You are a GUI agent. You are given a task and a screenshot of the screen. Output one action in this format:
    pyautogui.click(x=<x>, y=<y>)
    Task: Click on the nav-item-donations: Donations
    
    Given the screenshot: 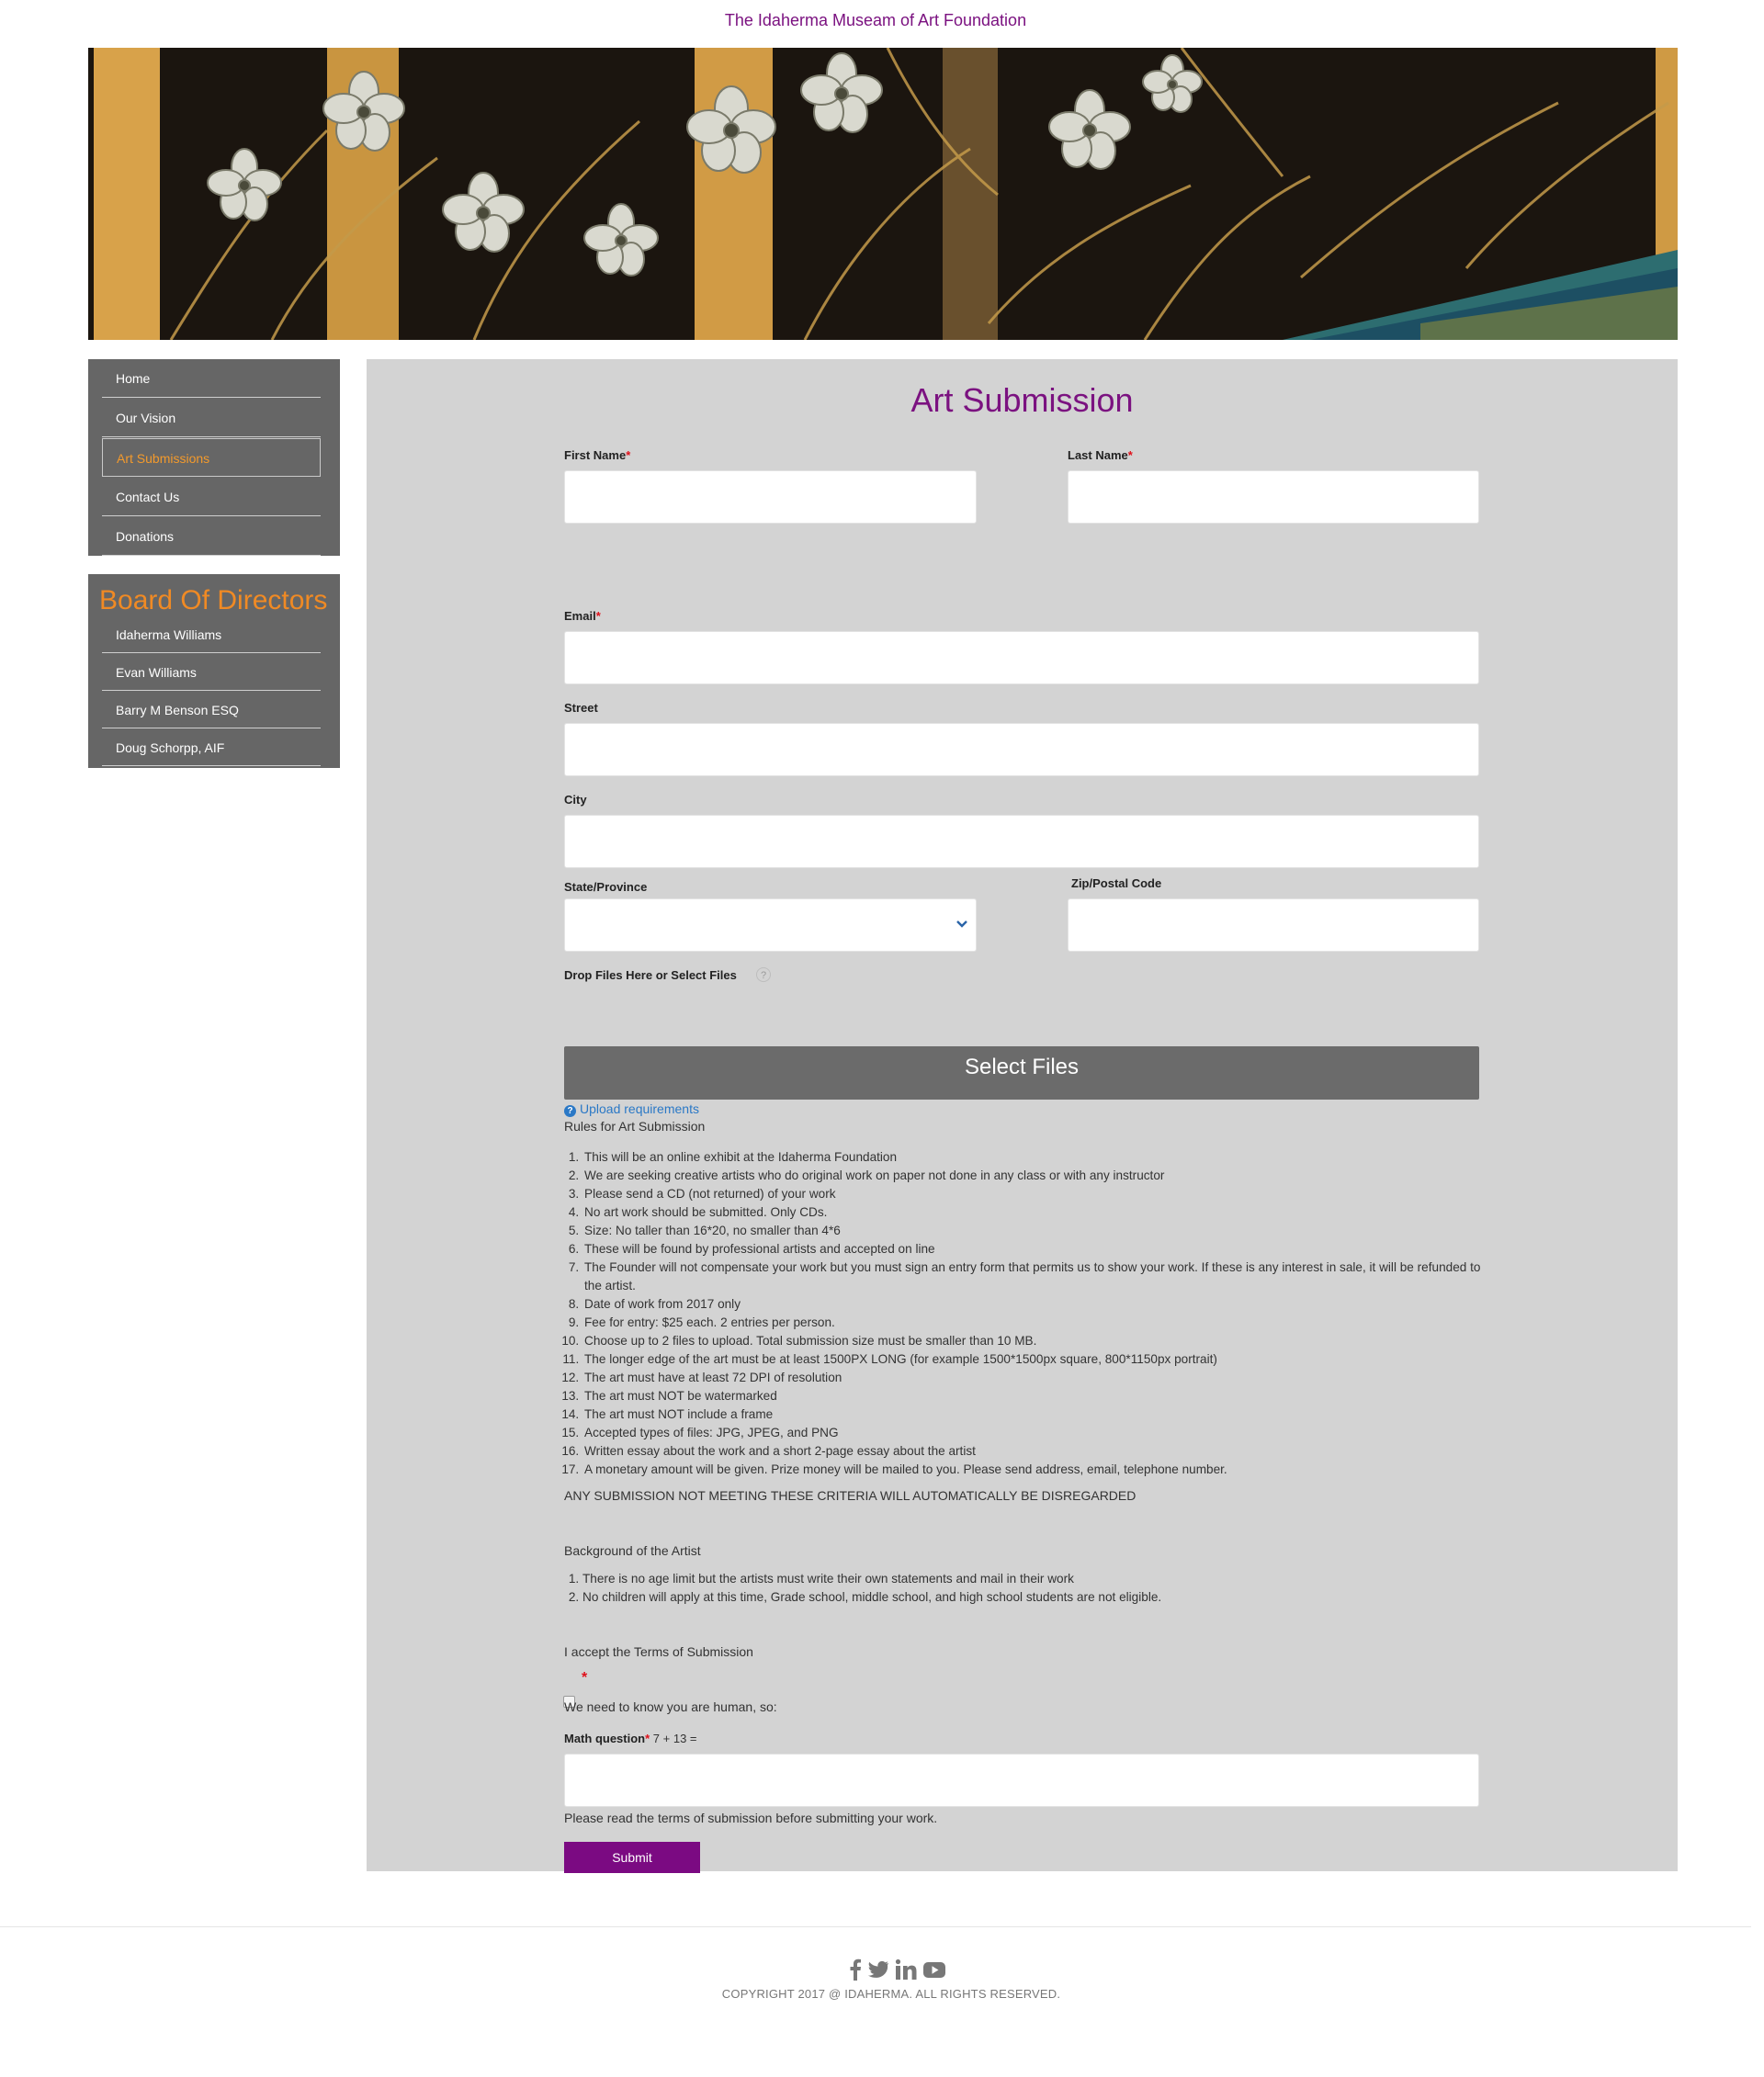 What is the action you would take?
    pyautogui.click(x=211, y=536)
    